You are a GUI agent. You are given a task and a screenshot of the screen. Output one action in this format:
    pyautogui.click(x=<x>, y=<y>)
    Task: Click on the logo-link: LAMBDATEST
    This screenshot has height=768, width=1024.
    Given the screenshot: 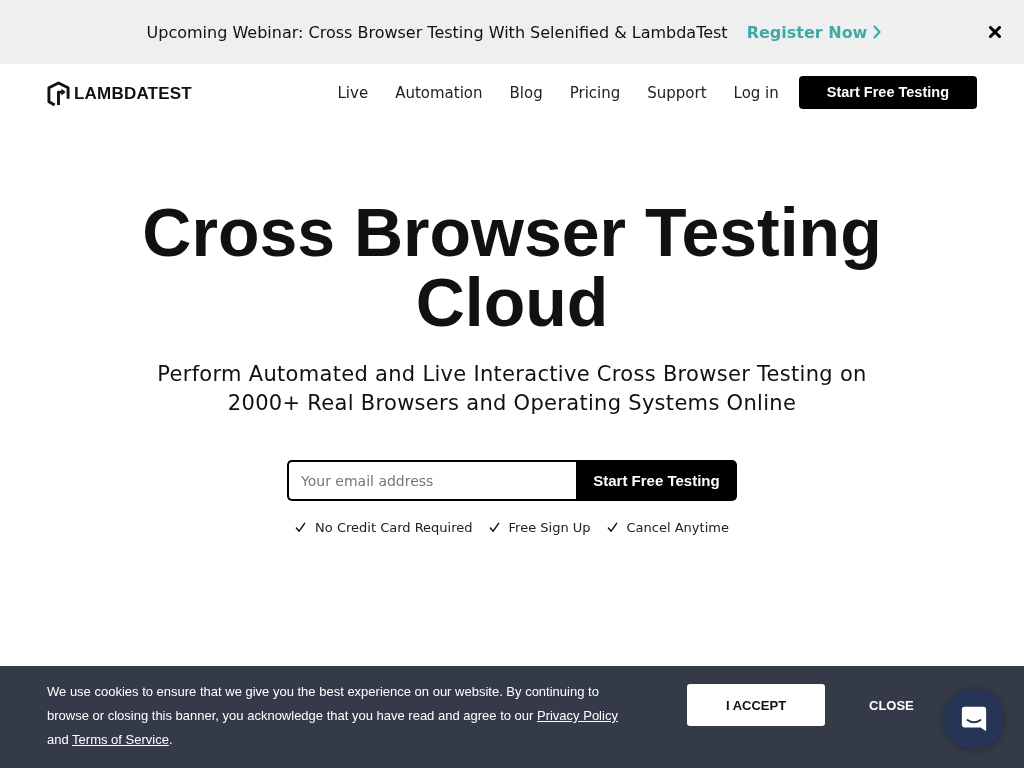 What is the action you would take?
    pyautogui.click(x=119, y=94)
    